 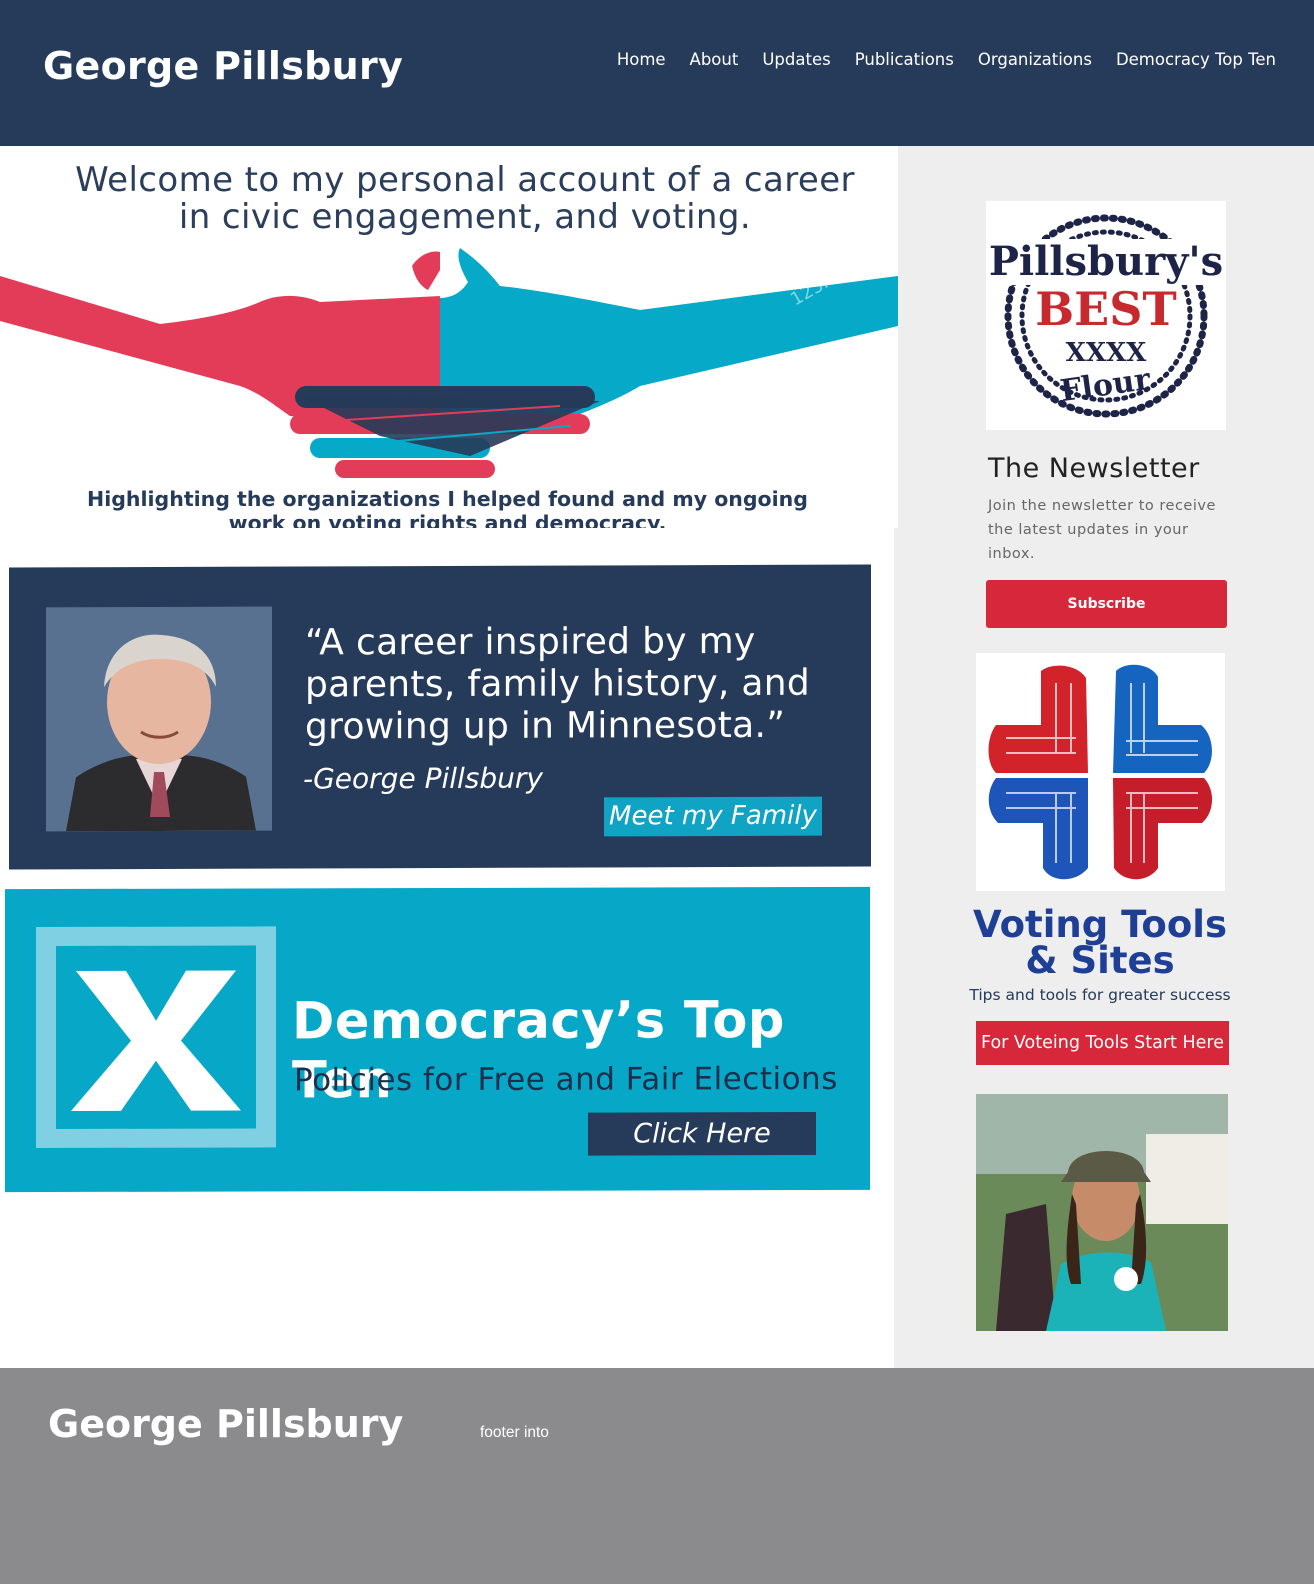 I want to click on volunteer-photo, so click(x=1102, y=1212).